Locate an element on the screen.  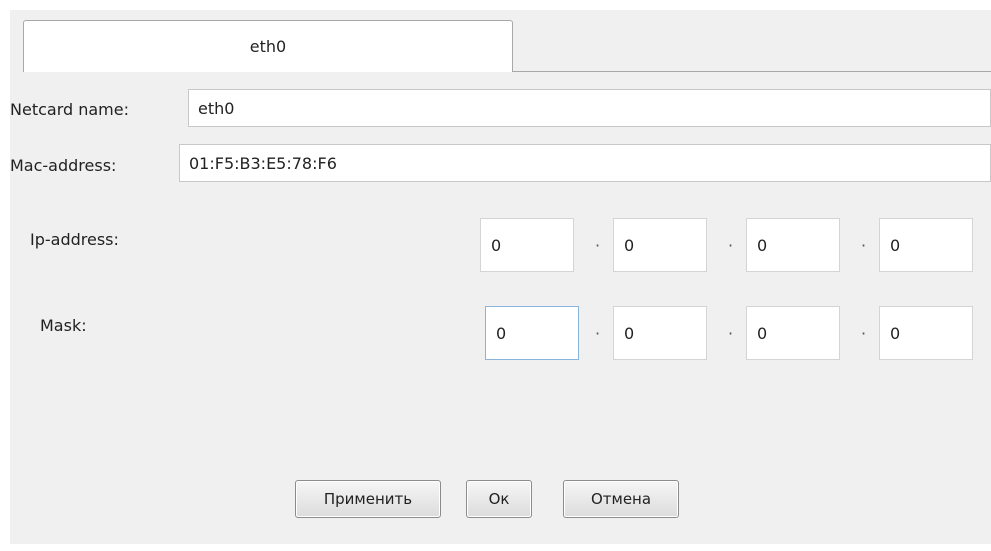
tab-bar: eth0 is located at coordinates (495, 36).